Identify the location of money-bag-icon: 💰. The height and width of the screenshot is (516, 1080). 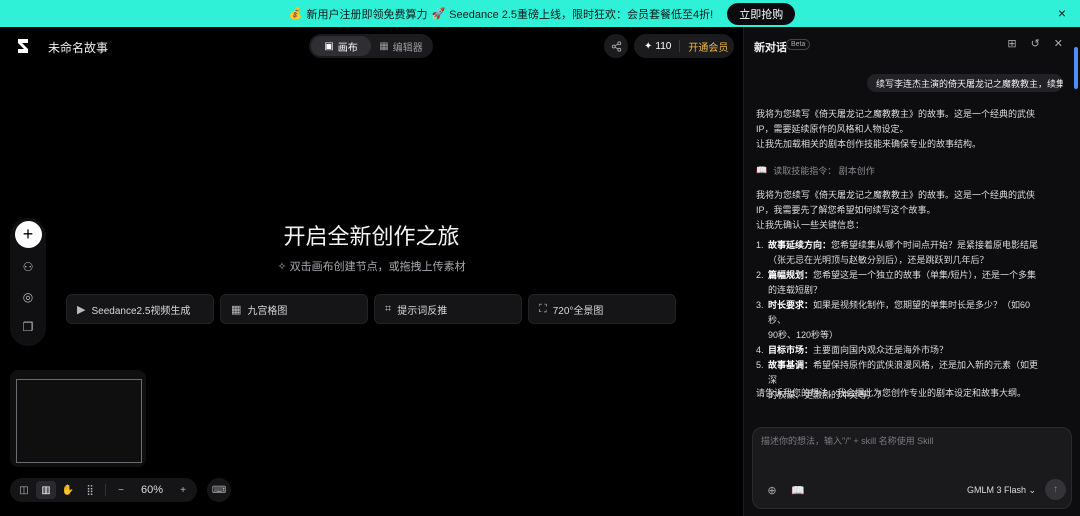
(295, 14).